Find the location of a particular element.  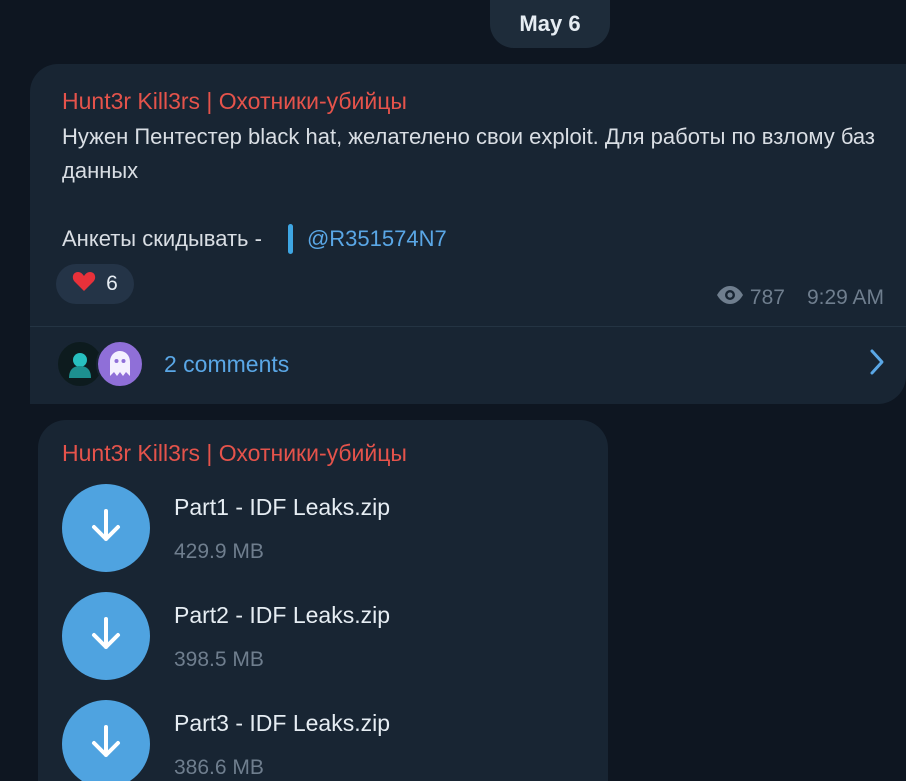

quote-bar is located at coordinates (290, 239).